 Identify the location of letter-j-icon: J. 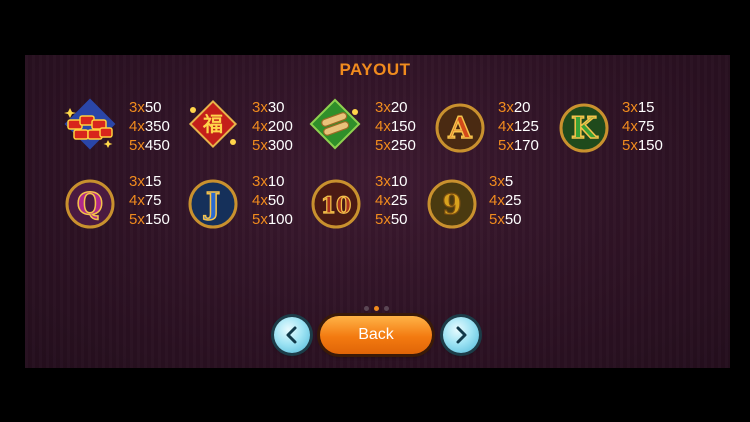
(215, 206).